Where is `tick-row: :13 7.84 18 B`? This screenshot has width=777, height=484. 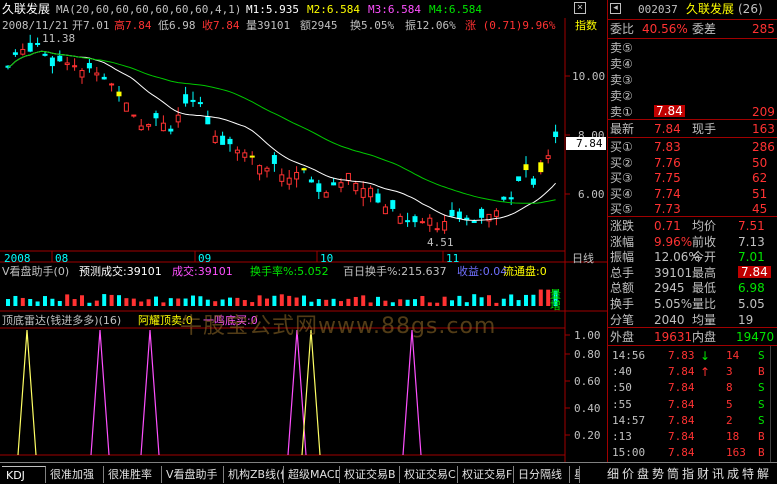 tick-row: :13 7.84 18 B is located at coordinates (692, 437).